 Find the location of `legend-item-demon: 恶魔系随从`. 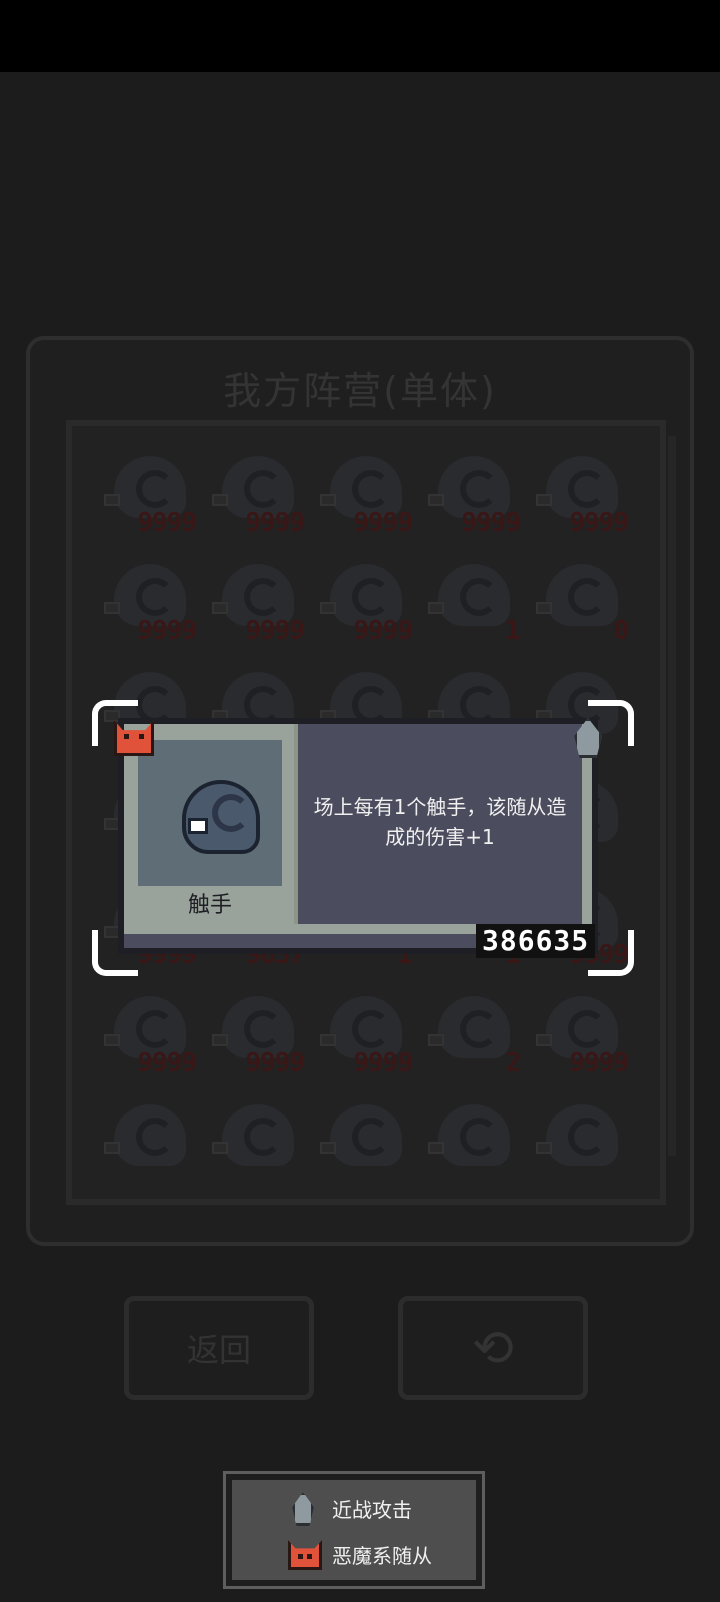

legend-item-demon: 恶魔系随从 is located at coordinates (354, 1554).